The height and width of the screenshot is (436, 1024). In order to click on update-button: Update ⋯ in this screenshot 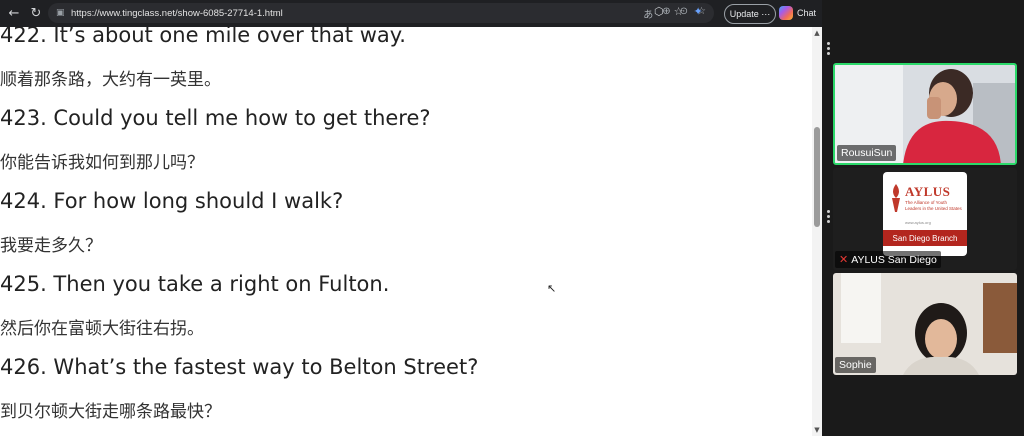, I will do `click(750, 14)`.